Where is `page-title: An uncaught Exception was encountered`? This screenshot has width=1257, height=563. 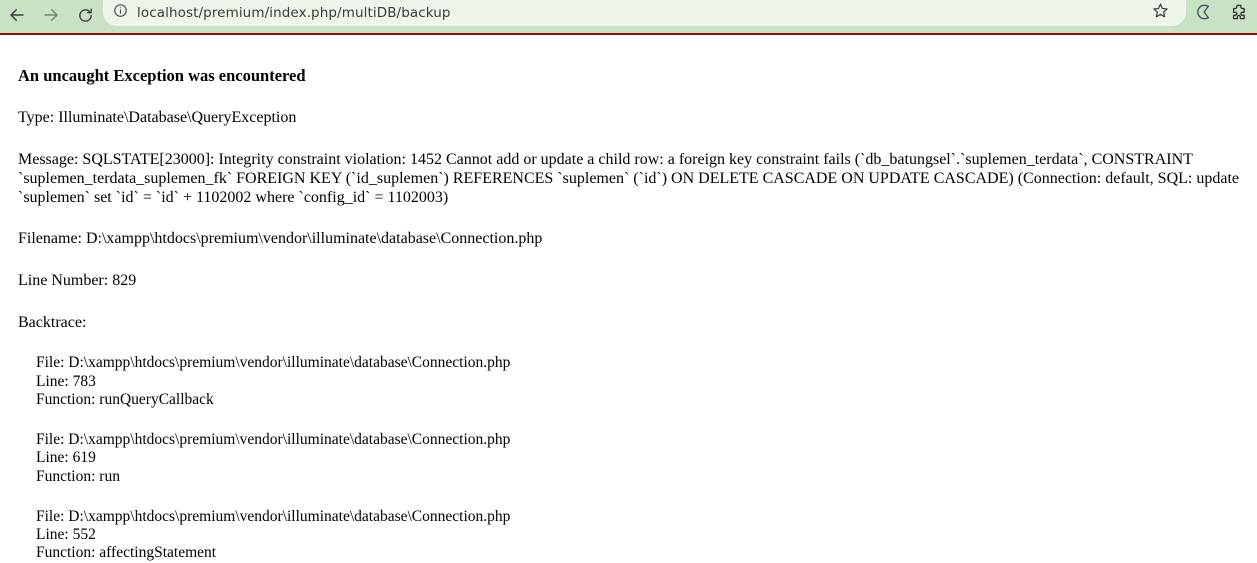
page-title: An uncaught Exception was encountered is located at coordinates (162, 75).